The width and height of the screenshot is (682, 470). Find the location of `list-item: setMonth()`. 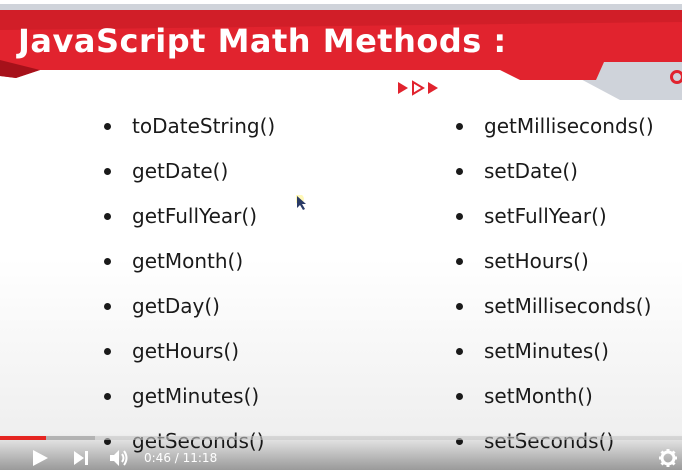

list-item: setMonth() is located at coordinates (555, 396).